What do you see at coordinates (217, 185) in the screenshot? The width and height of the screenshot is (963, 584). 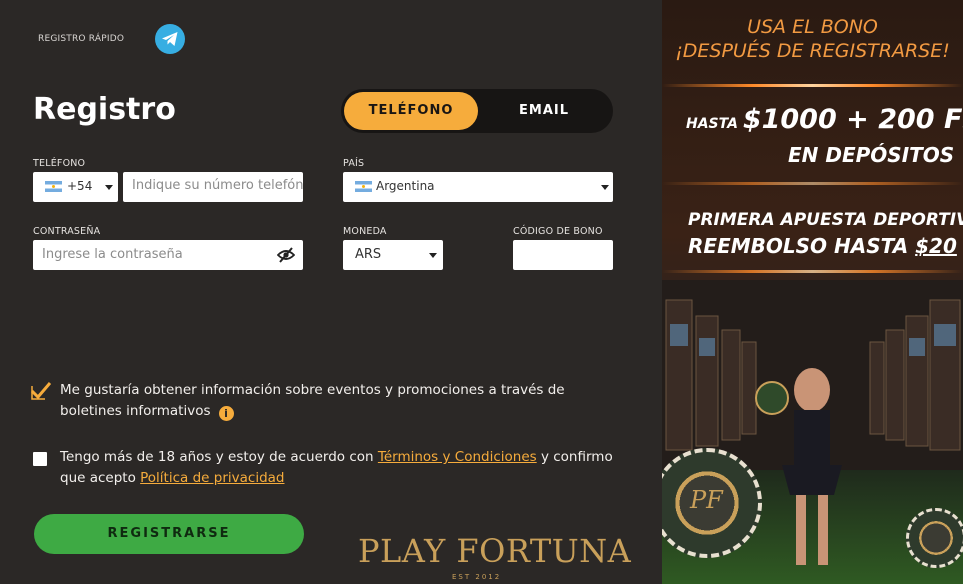 I see `phone-placeholder: Indique su número telefónico` at bounding box center [217, 185].